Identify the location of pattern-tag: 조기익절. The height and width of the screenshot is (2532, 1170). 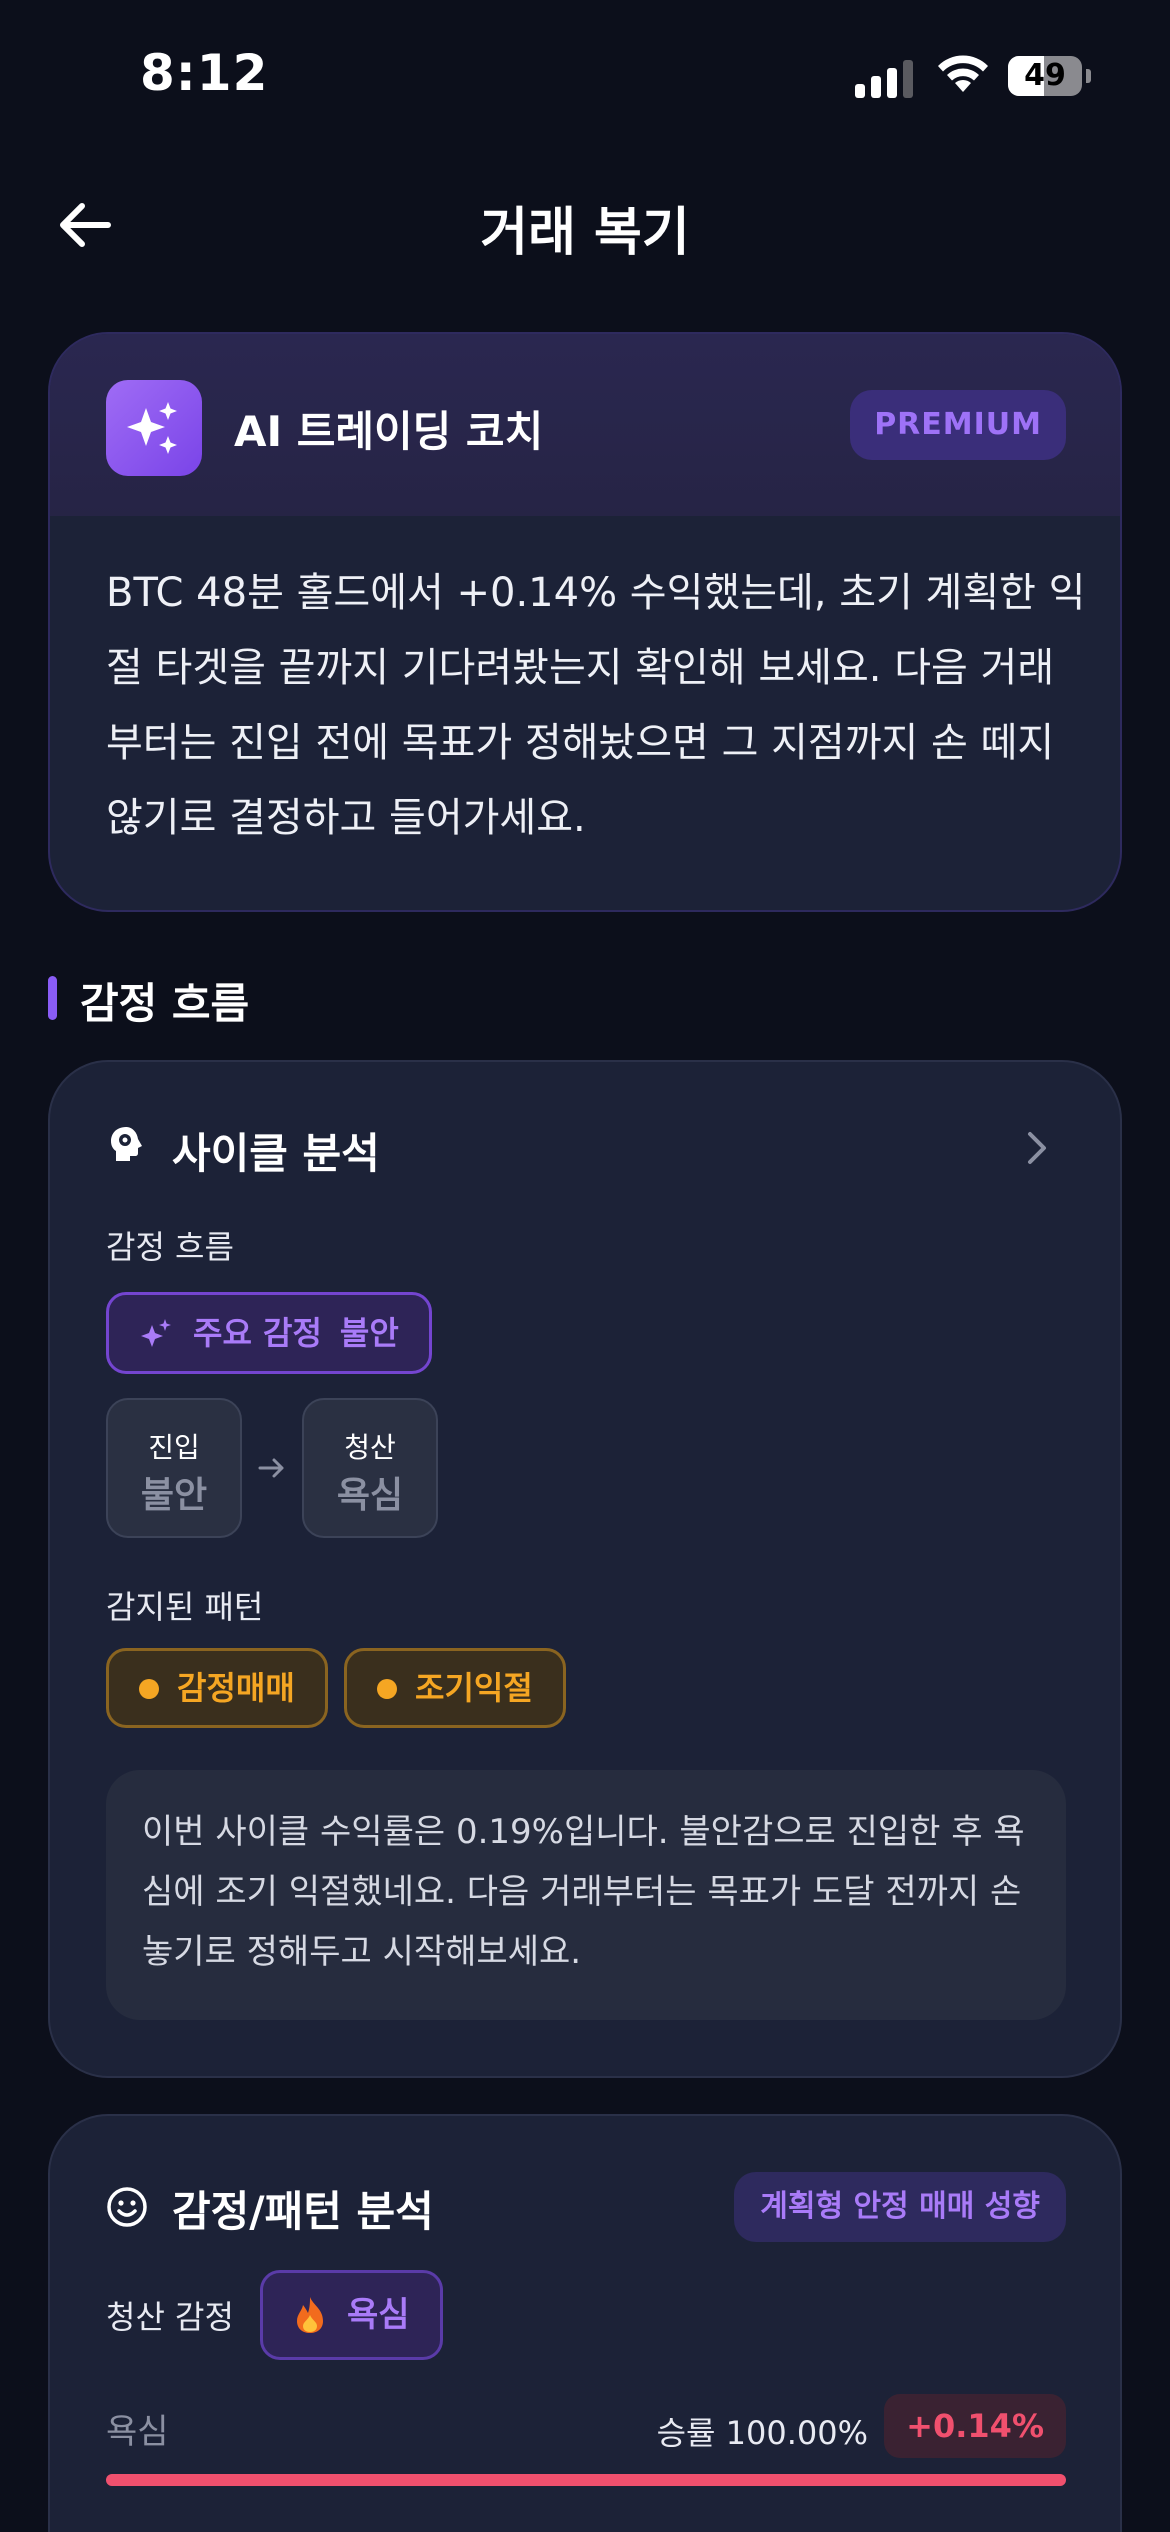
(455, 1688).